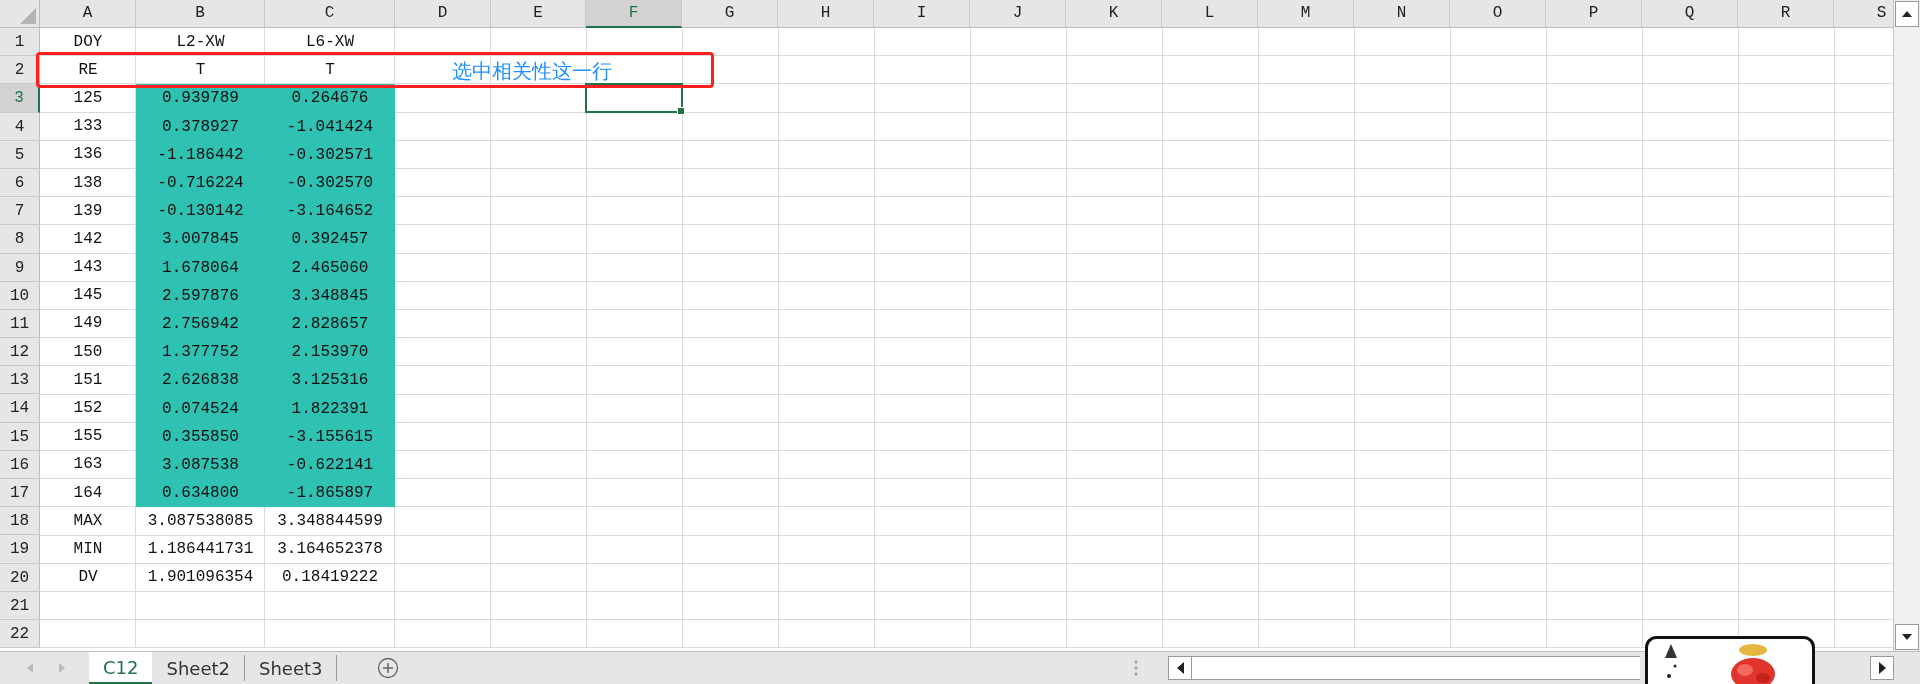 The image size is (1920, 684). Describe the element at coordinates (330, 436) in the screenshot. I see `table-cell: -3.155615` at that location.